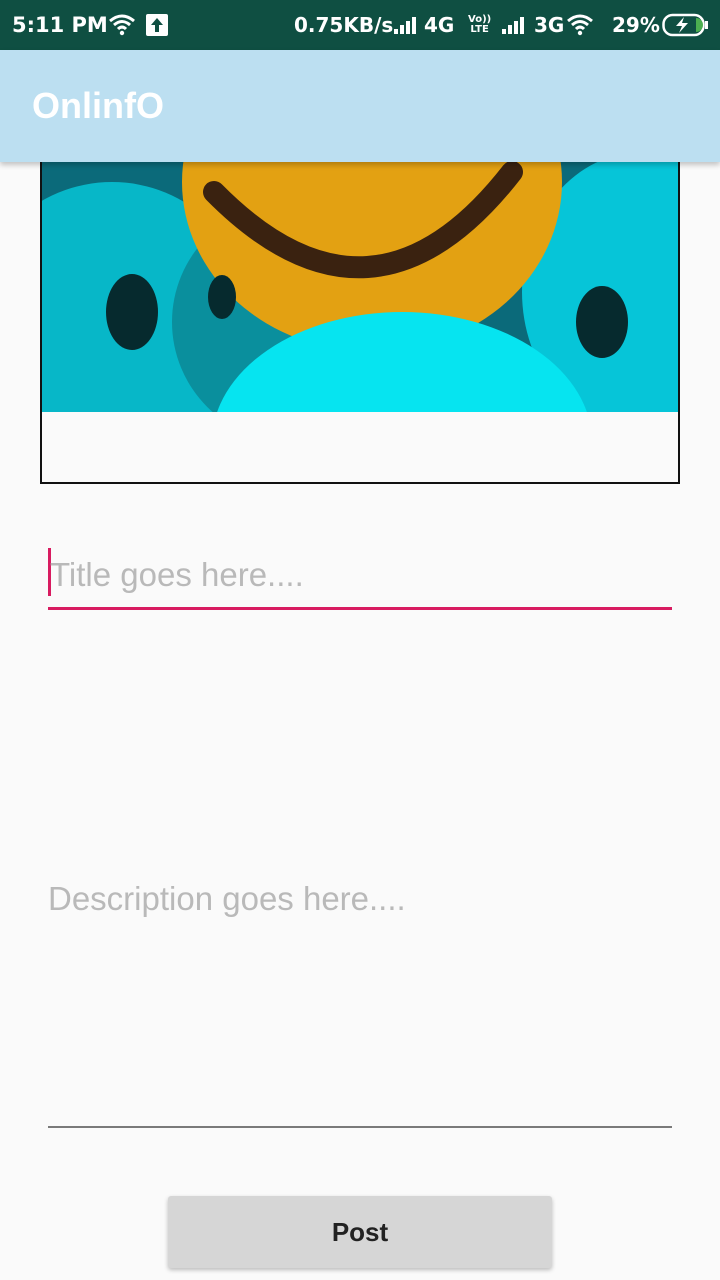 The height and width of the screenshot is (1280, 720). I want to click on title-input, so click(360, 575).